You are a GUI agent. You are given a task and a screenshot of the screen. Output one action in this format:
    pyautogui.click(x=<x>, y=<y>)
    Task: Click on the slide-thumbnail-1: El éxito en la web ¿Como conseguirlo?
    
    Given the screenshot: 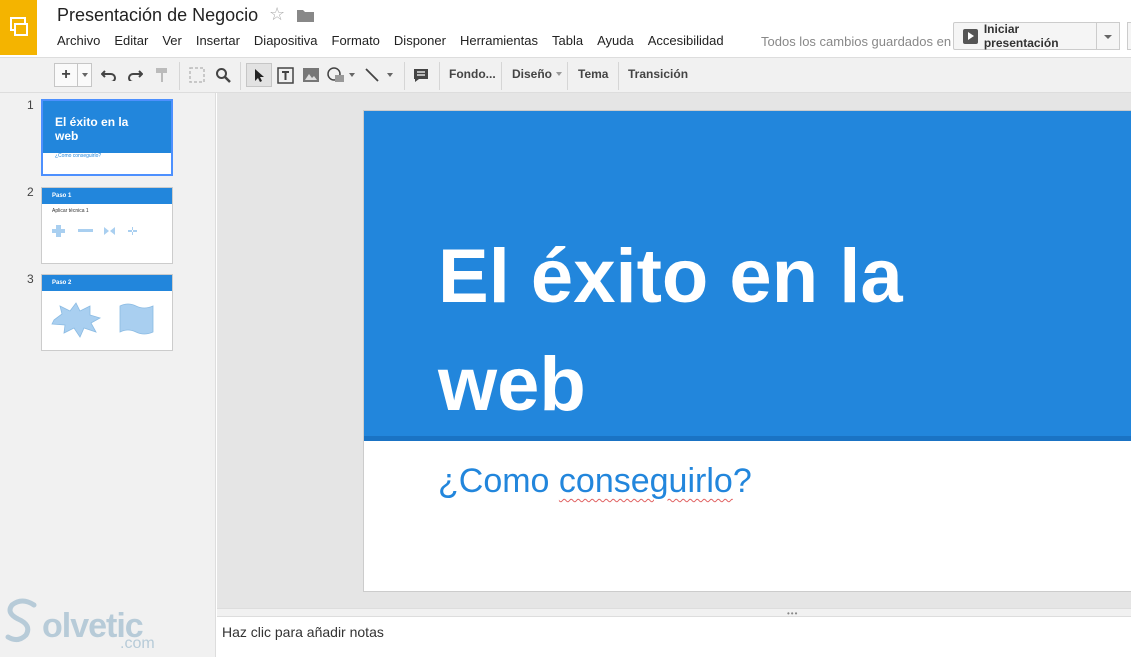 What is the action you would take?
    pyautogui.click(x=107, y=137)
    